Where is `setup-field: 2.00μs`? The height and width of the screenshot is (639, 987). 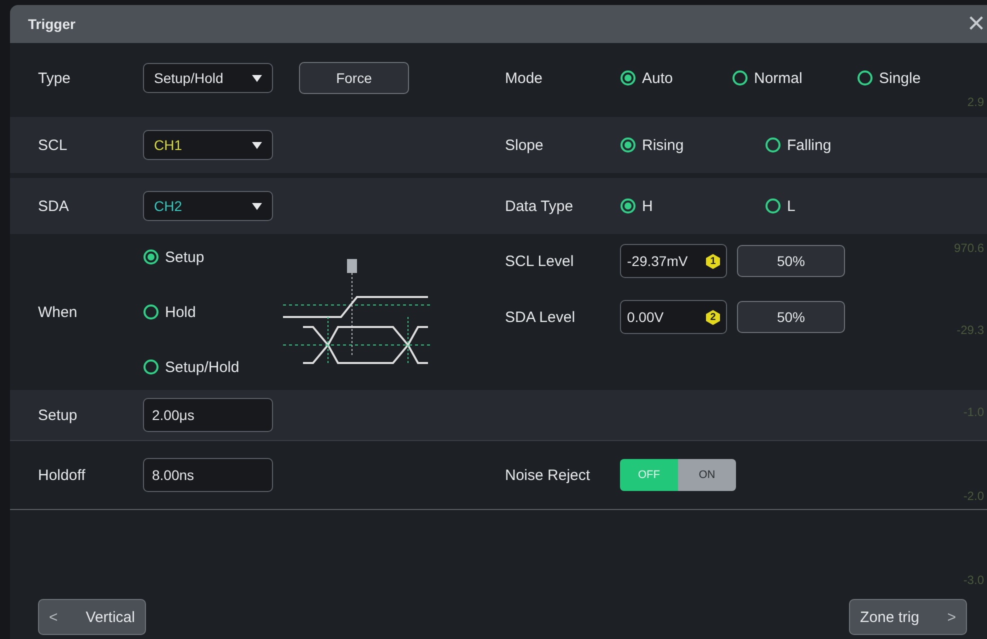 setup-field: 2.00μs is located at coordinates (208, 415).